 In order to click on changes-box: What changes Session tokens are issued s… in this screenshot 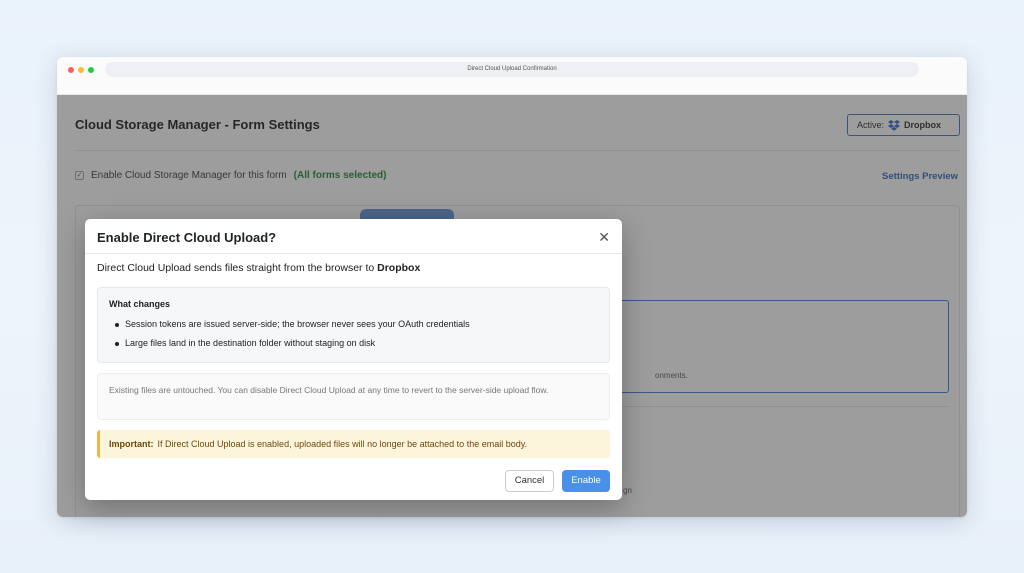, I will do `click(353, 325)`.